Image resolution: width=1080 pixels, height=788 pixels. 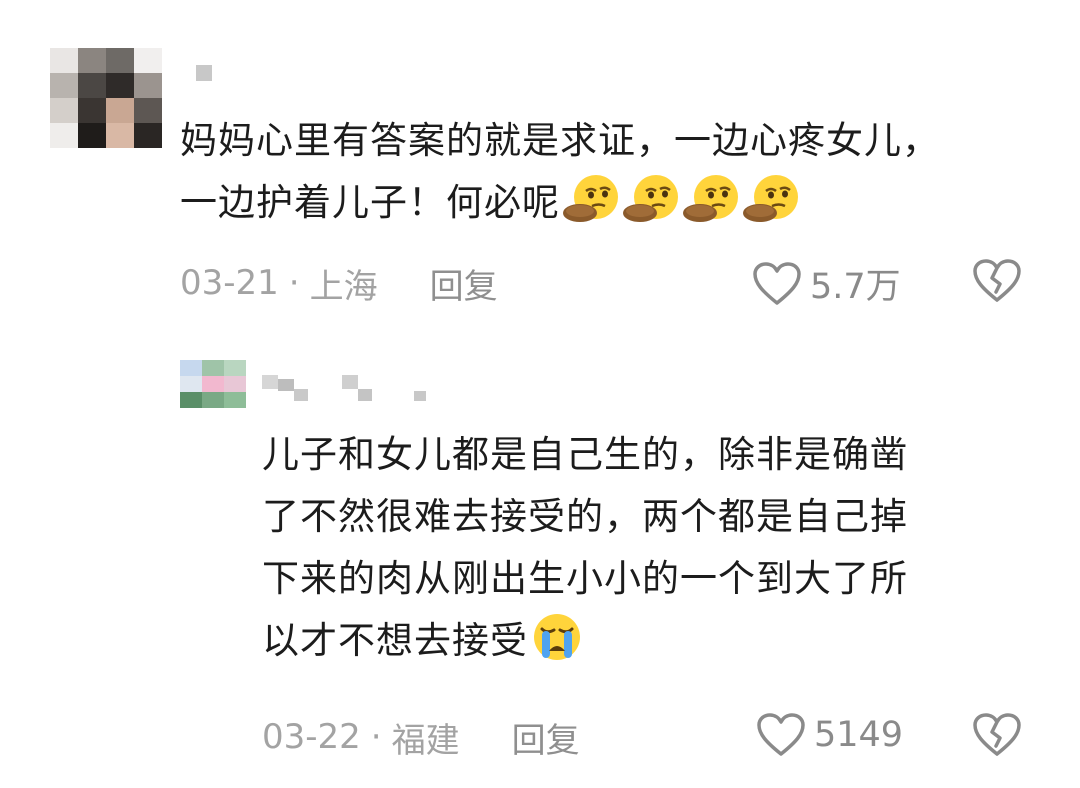 What do you see at coordinates (585, 454) in the screenshot?
I see `comment-text-line: 儿子和女儿都是自己生的，除非是确凿` at bounding box center [585, 454].